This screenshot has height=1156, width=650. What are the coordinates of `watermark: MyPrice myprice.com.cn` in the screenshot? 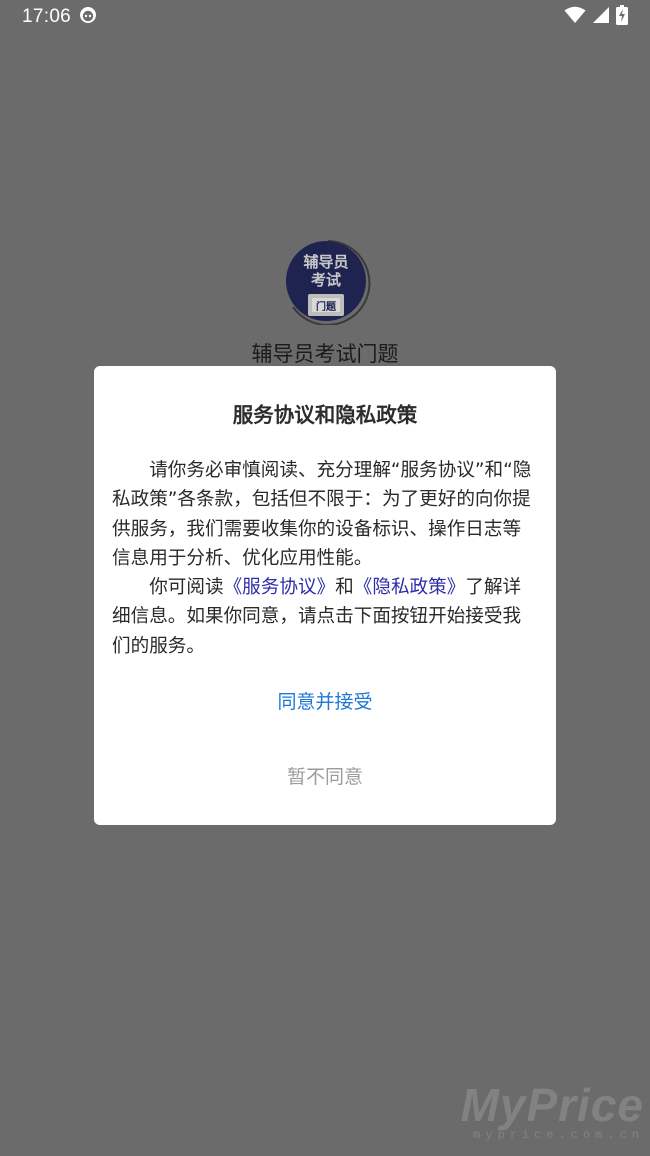 It's located at (552, 1112).